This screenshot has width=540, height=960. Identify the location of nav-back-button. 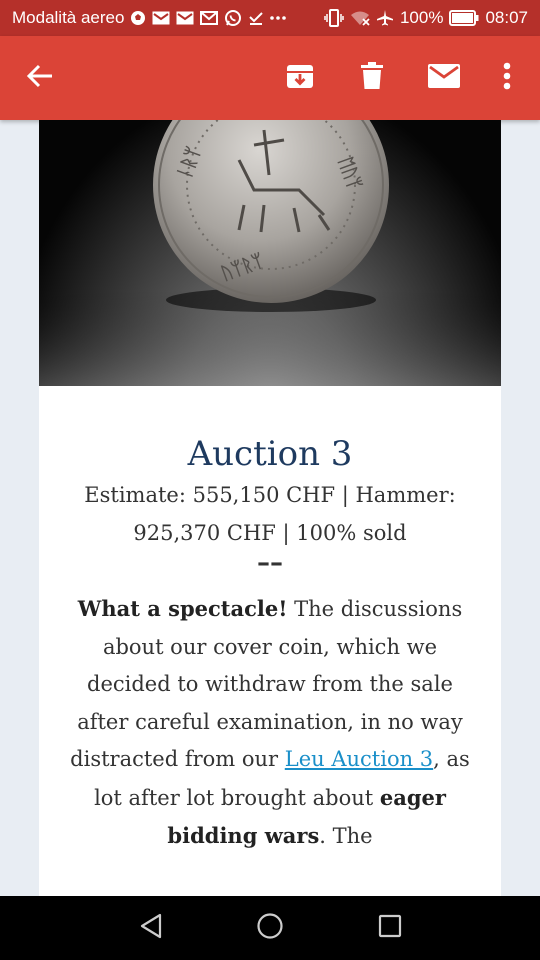
(151, 928).